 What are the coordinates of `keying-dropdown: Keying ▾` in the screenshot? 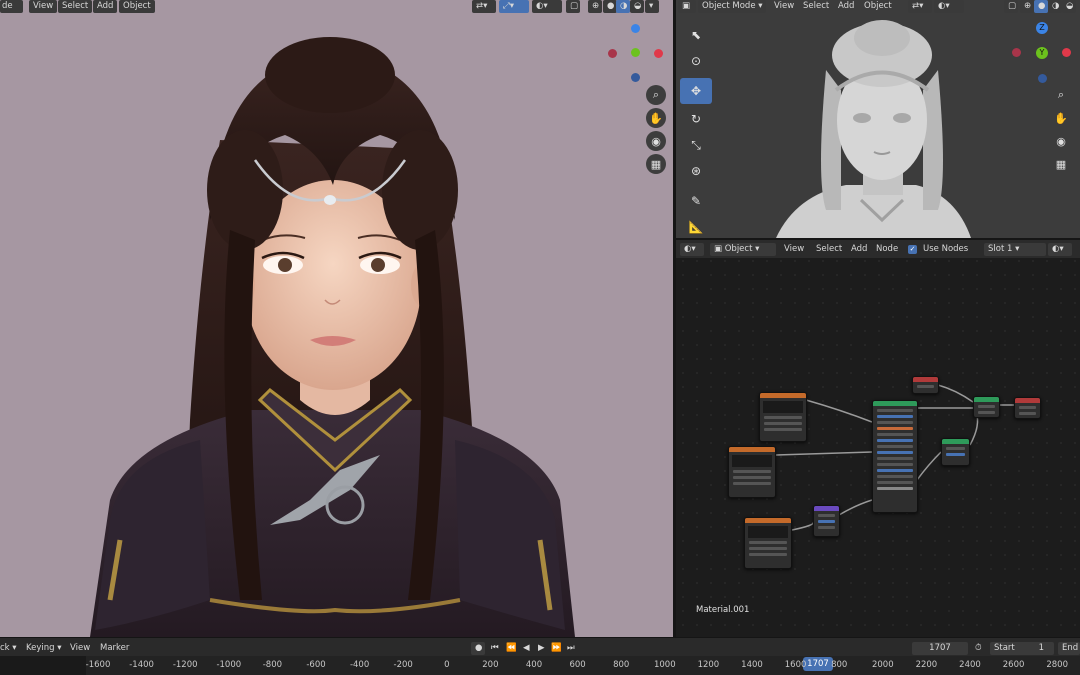 It's located at (44, 648).